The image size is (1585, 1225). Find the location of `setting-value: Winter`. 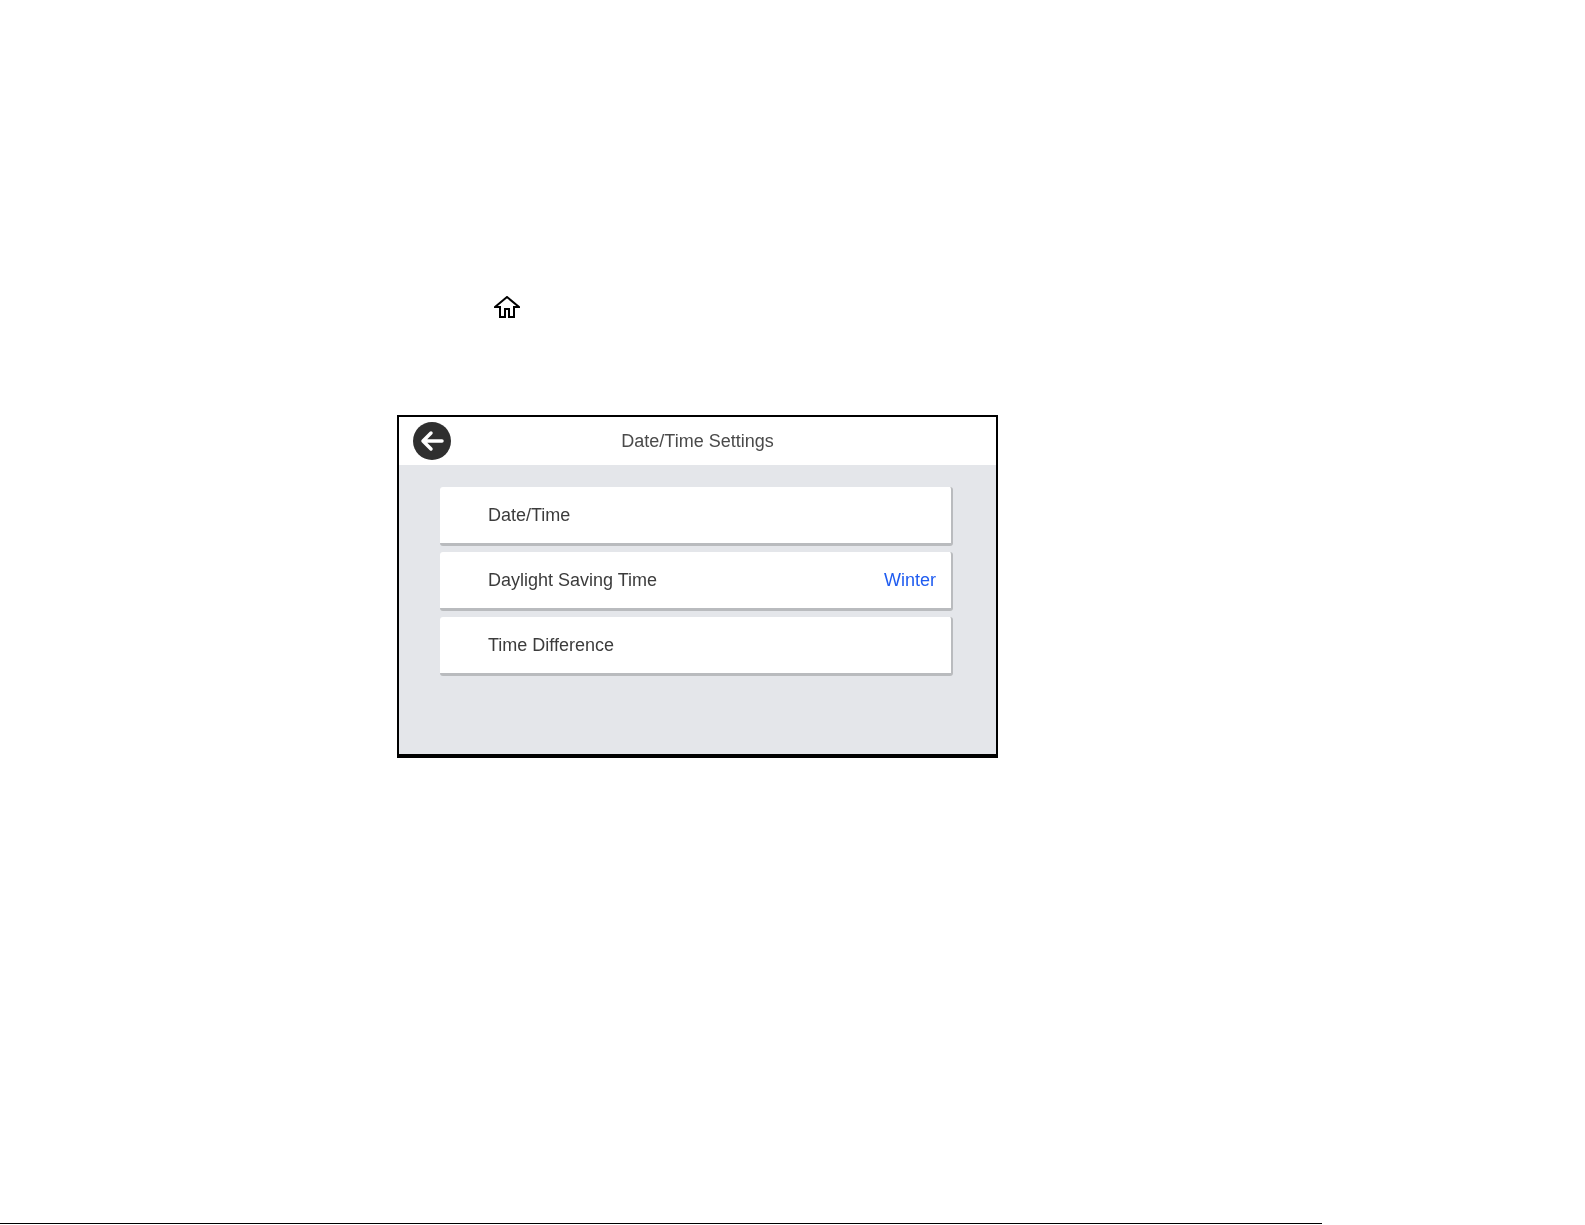

setting-value: Winter is located at coordinates (910, 580).